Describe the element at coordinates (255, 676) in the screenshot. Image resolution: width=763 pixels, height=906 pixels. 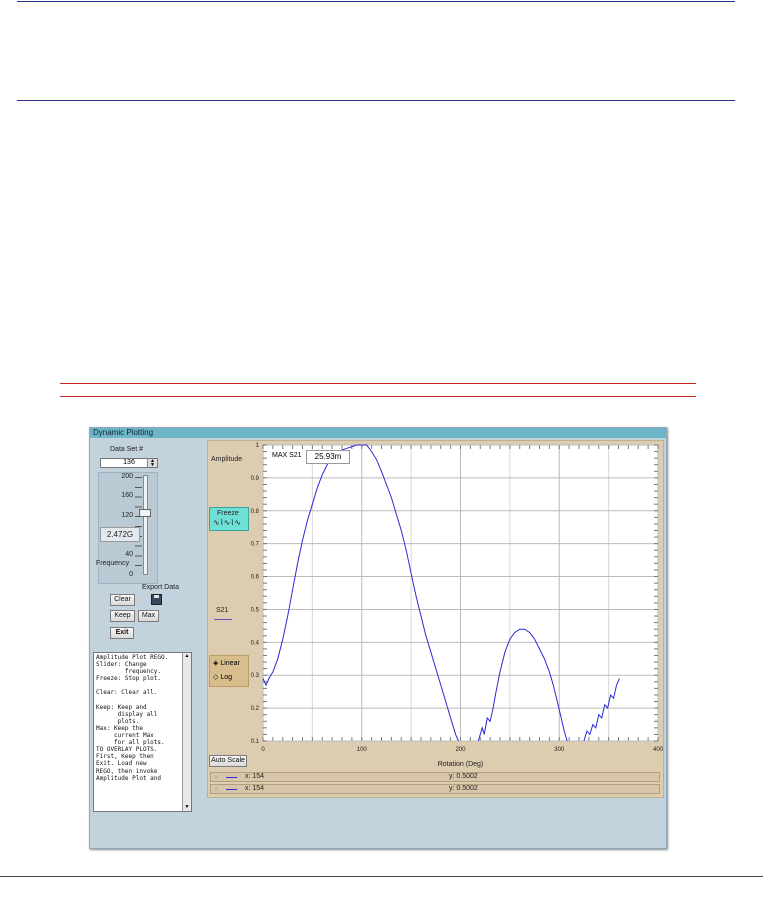
I see `y-tick-label: 0.3` at that location.